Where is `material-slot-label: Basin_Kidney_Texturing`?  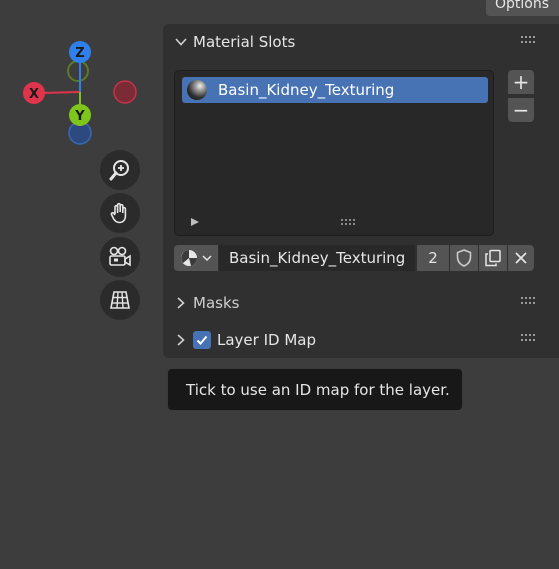
material-slot-label: Basin_Kidney_Texturing is located at coordinates (306, 90).